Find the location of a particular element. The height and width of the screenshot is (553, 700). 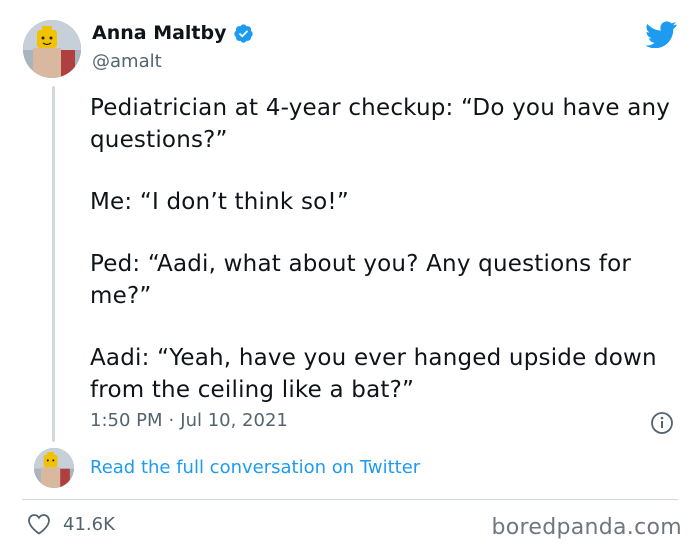

info-icon is located at coordinates (662, 423).